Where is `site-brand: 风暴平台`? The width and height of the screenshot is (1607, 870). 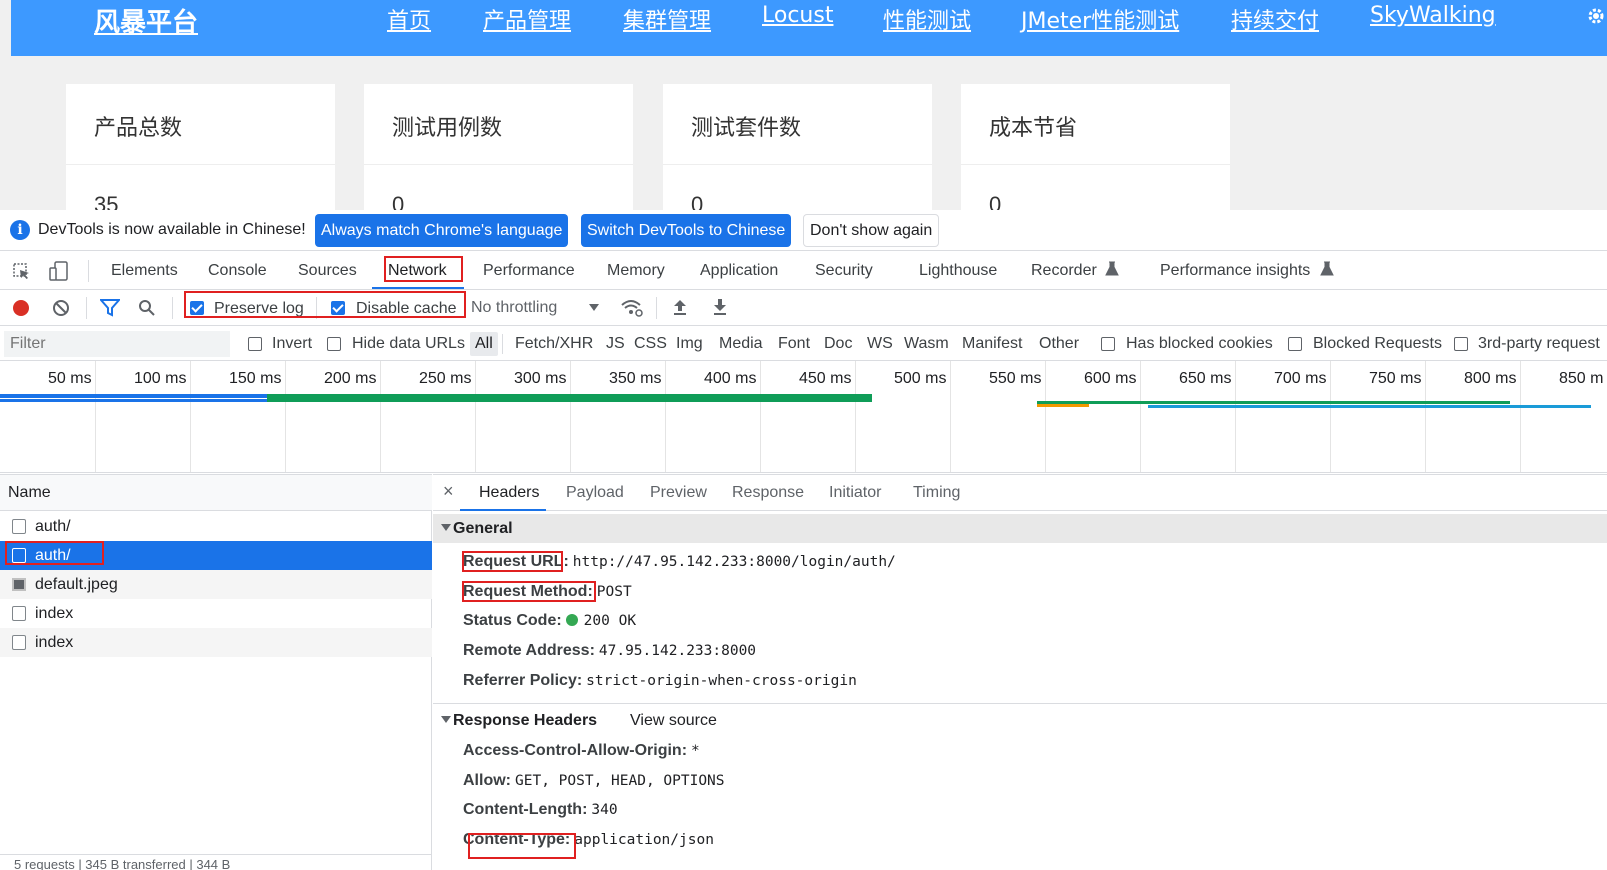
site-brand: 风暴平台 is located at coordinates (146, 20).